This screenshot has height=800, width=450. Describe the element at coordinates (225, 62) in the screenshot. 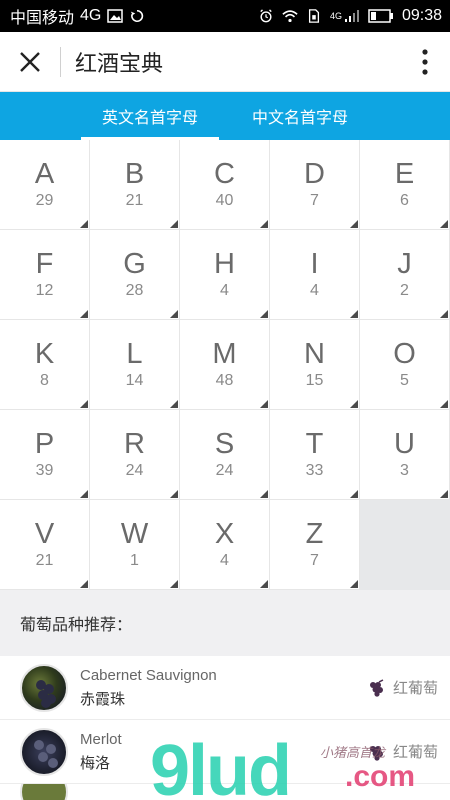

I see `app-bar: 红酒宝典` at that location.